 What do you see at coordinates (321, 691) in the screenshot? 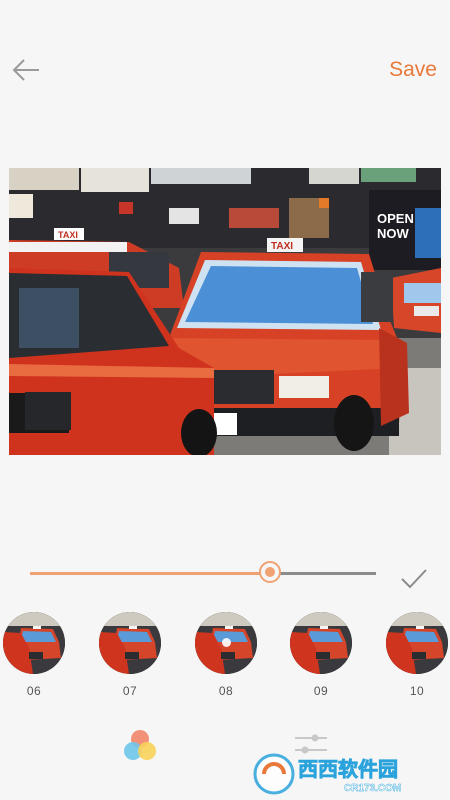
I see `filter-label: 09` at bounding box center [321, 691].